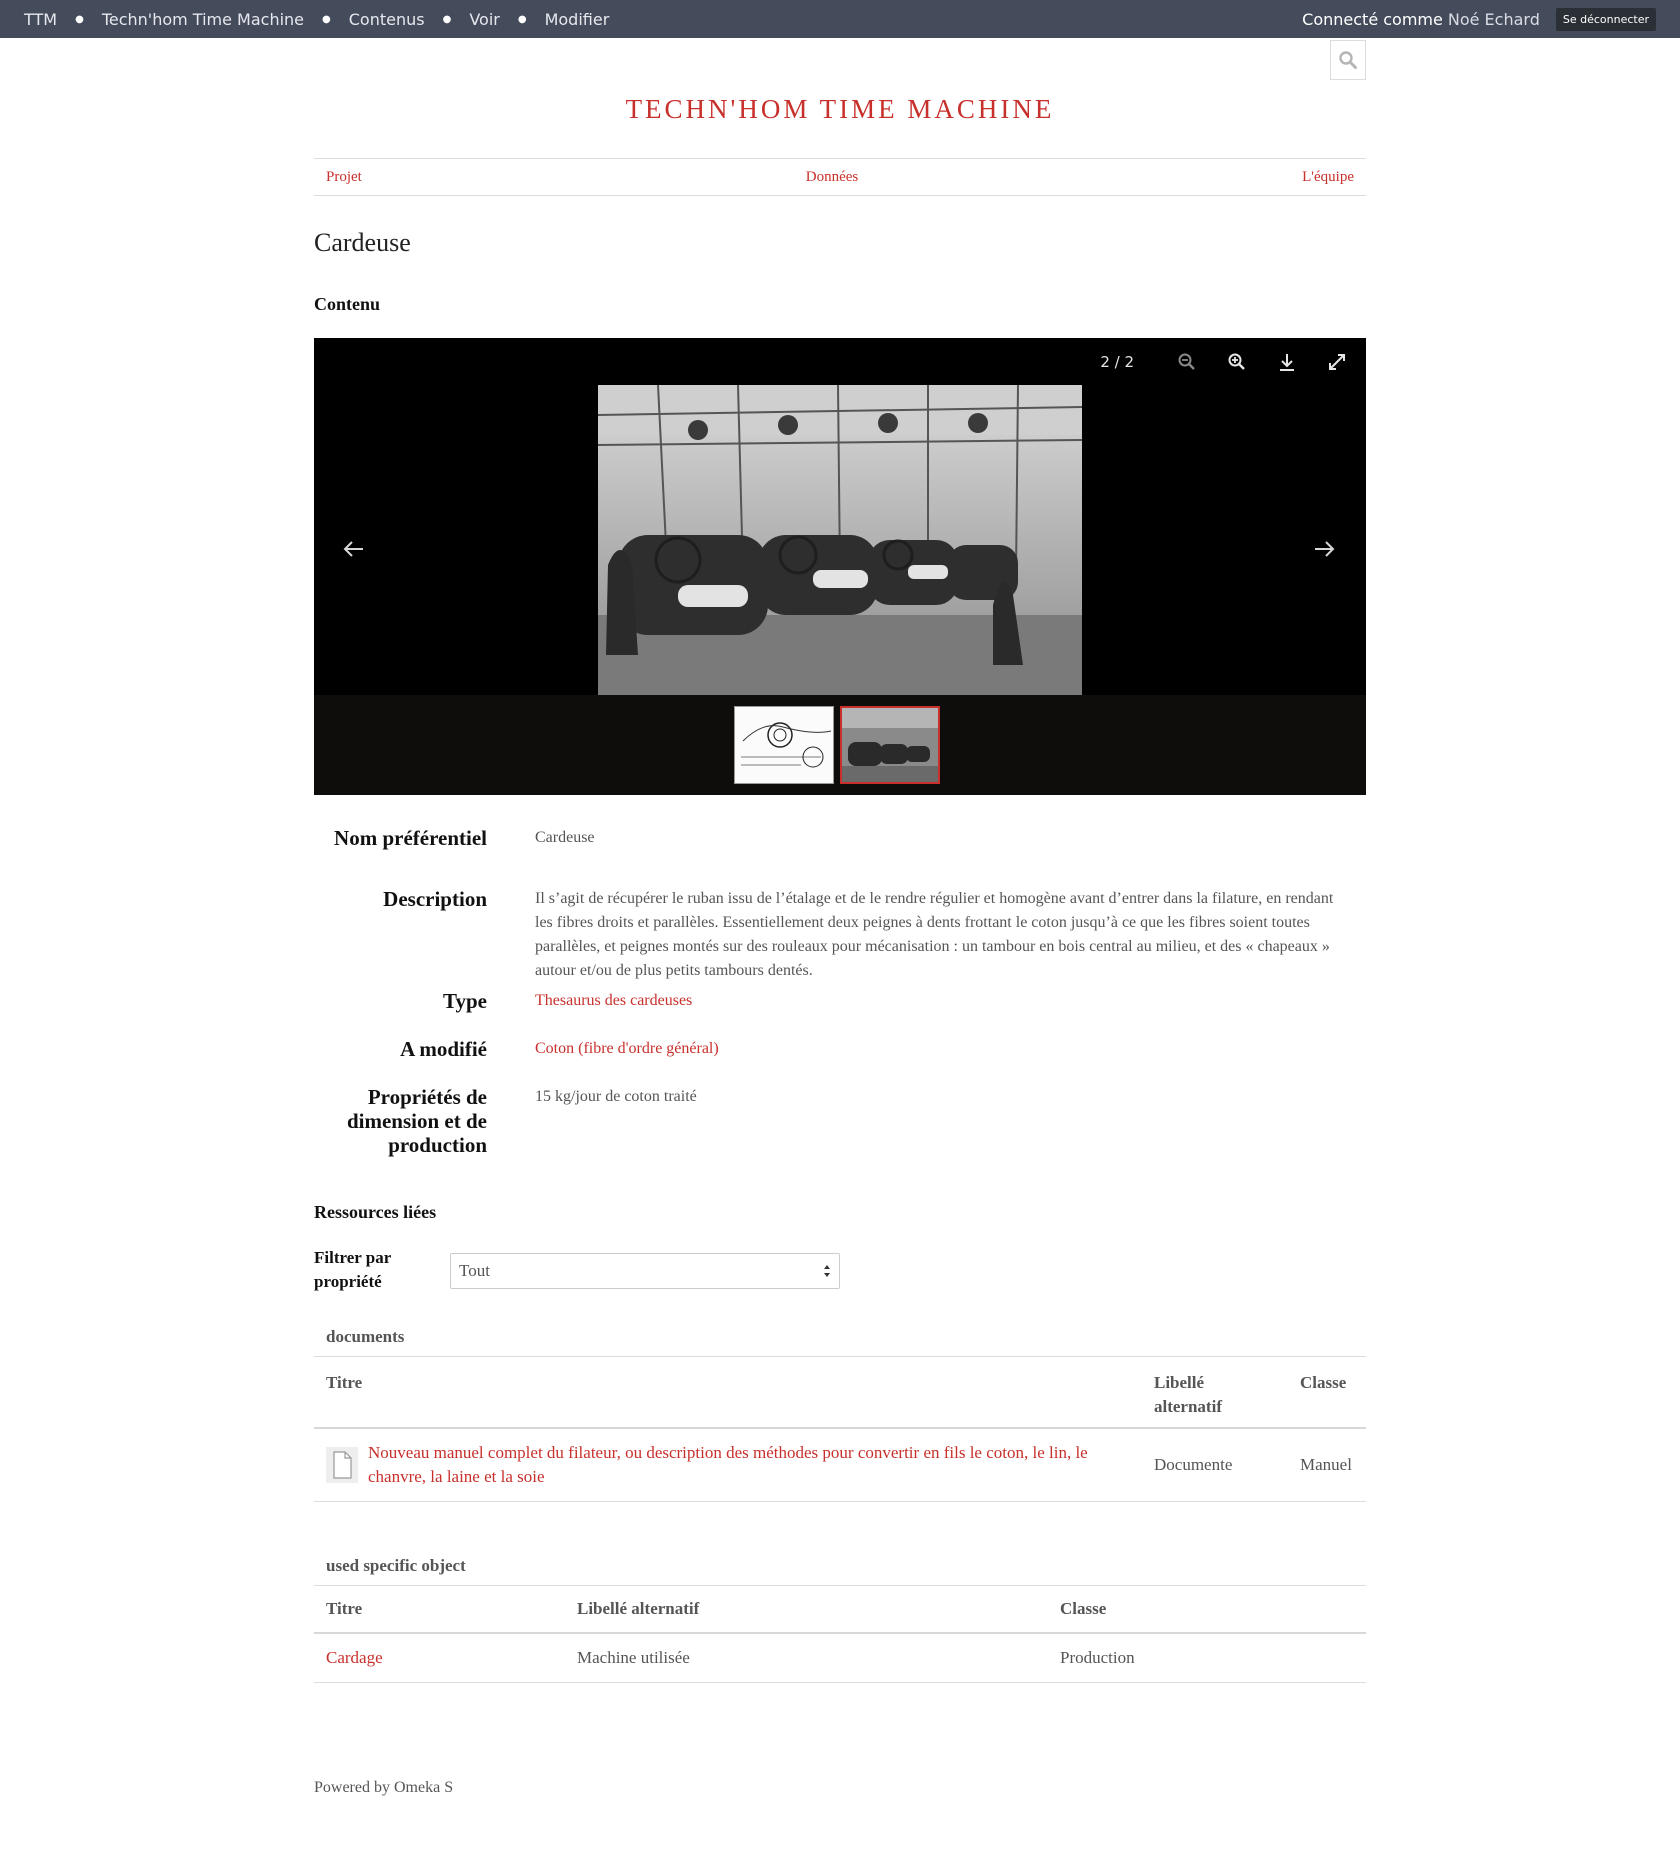 The height and width of the screenshot is (1850, 1680). I want to click on page-title: Cardeuse, so click(362, 242).